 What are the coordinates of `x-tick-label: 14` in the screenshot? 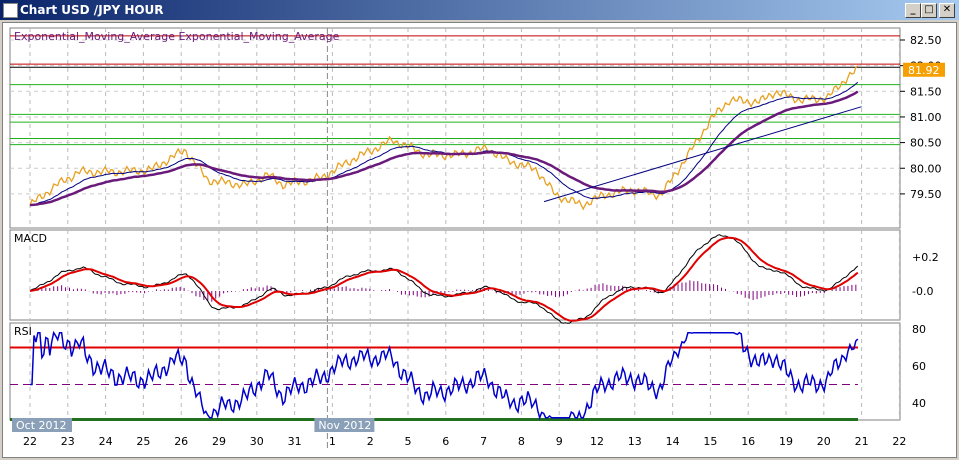 It's located at (673, 441).